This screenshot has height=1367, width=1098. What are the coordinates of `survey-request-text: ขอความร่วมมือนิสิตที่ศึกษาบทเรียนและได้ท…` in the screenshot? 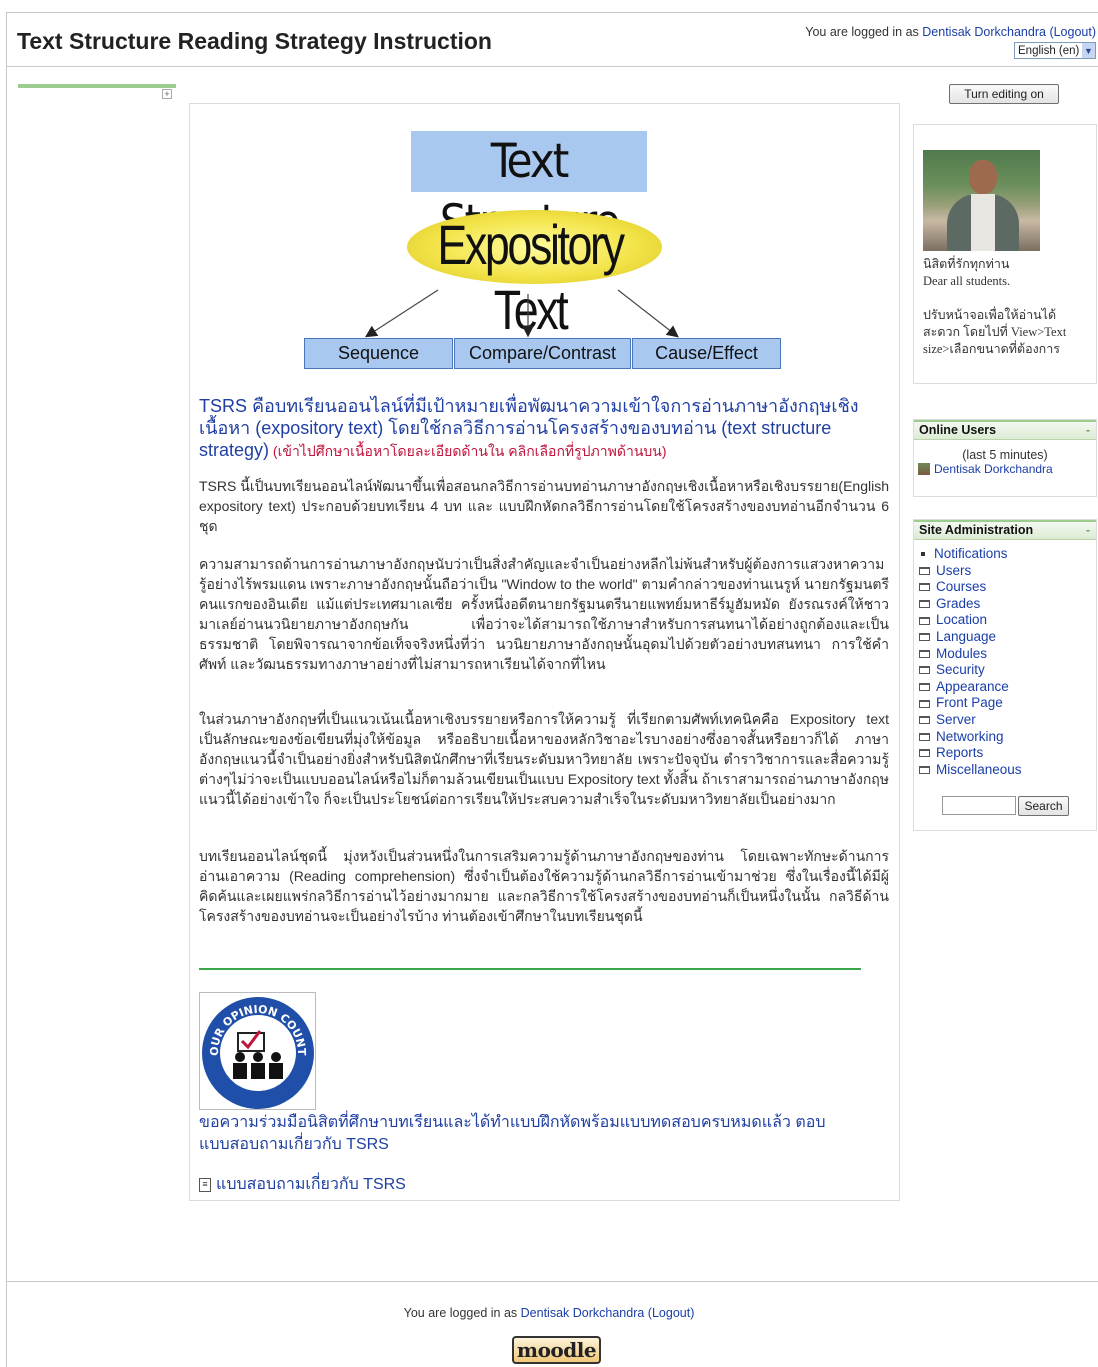 It's located at (512, 1133).